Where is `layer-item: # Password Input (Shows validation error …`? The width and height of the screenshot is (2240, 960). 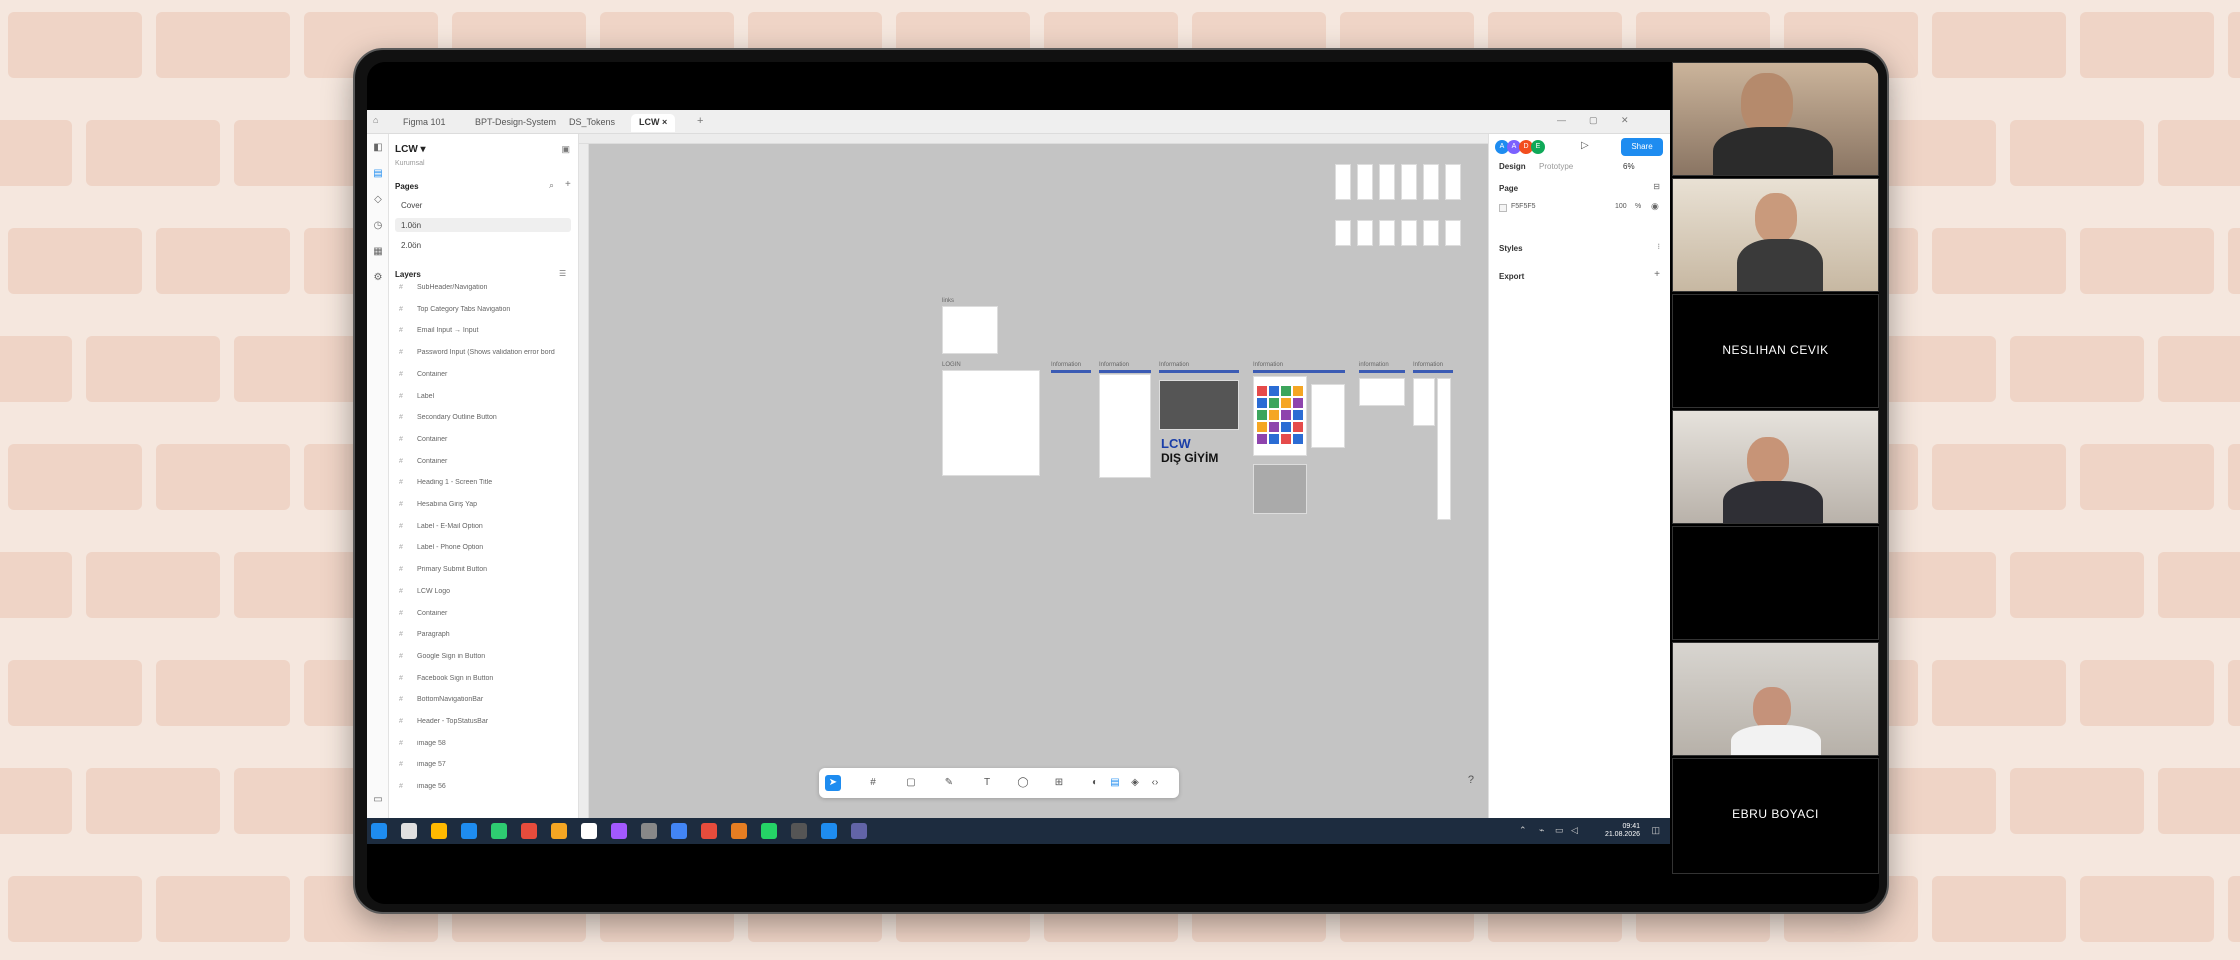
layer-item: # Password Input (Shows validation error … is located at coordinates (488, 356).